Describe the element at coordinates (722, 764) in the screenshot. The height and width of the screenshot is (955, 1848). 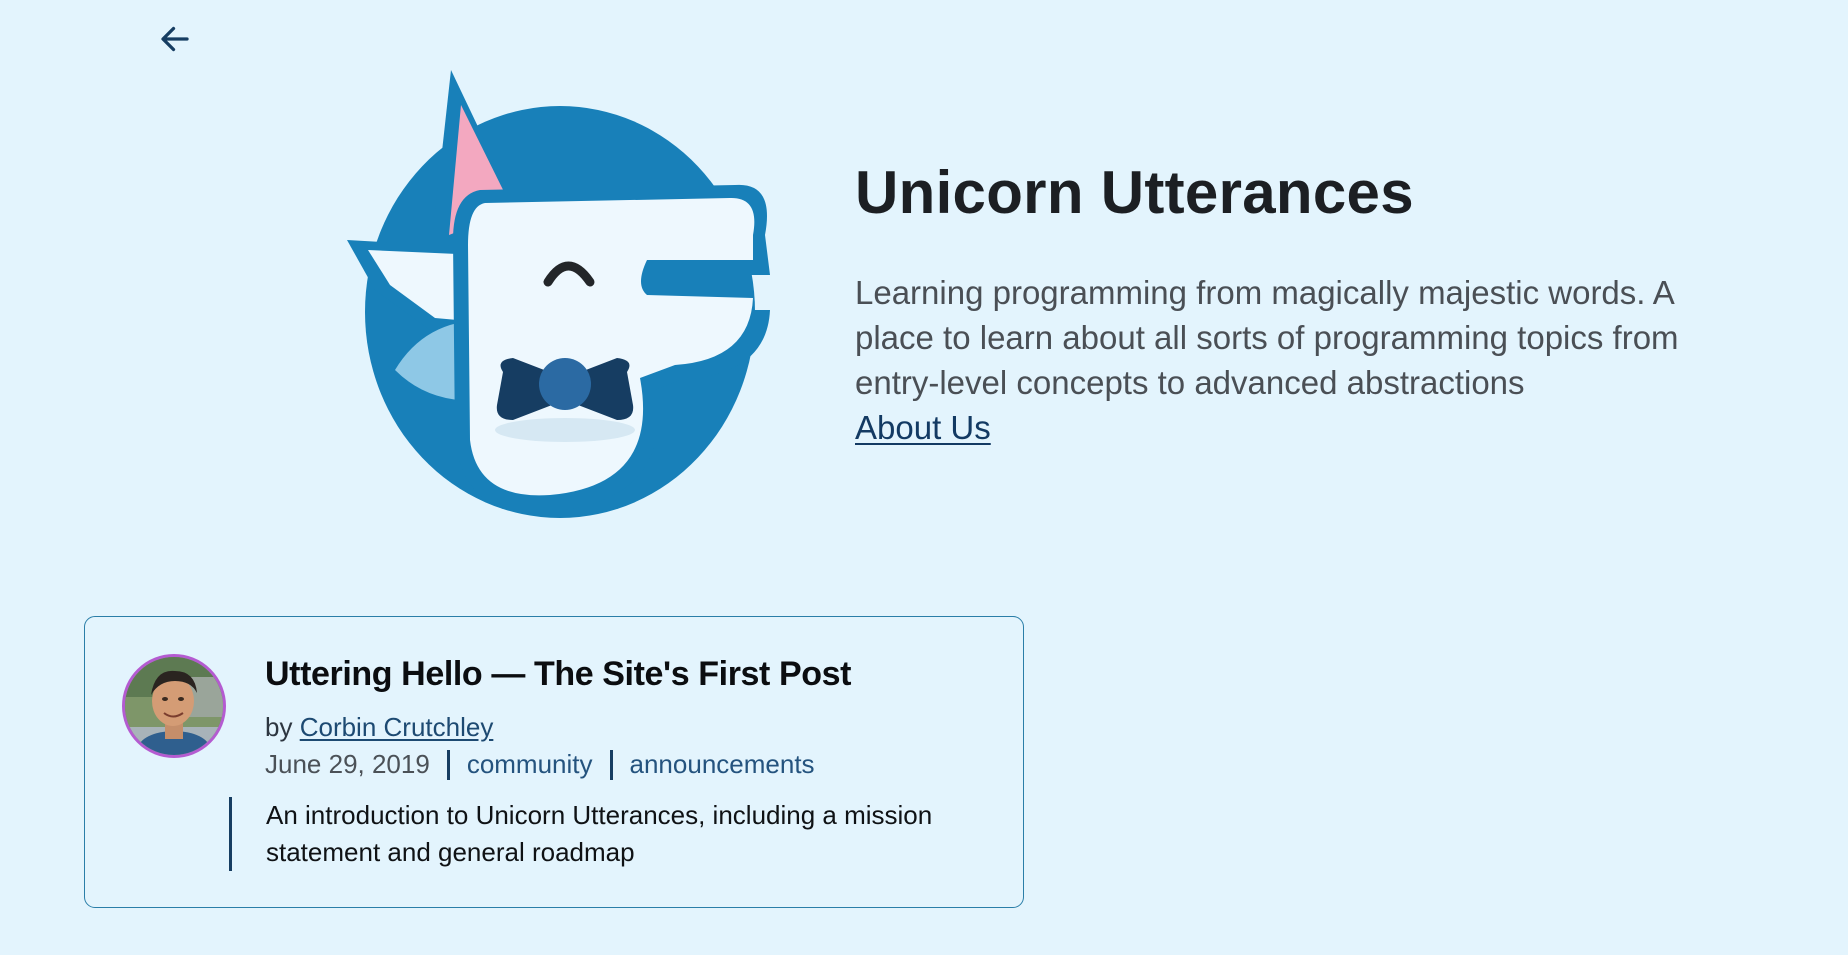
I see `tag-announcements: announcements` at that location.